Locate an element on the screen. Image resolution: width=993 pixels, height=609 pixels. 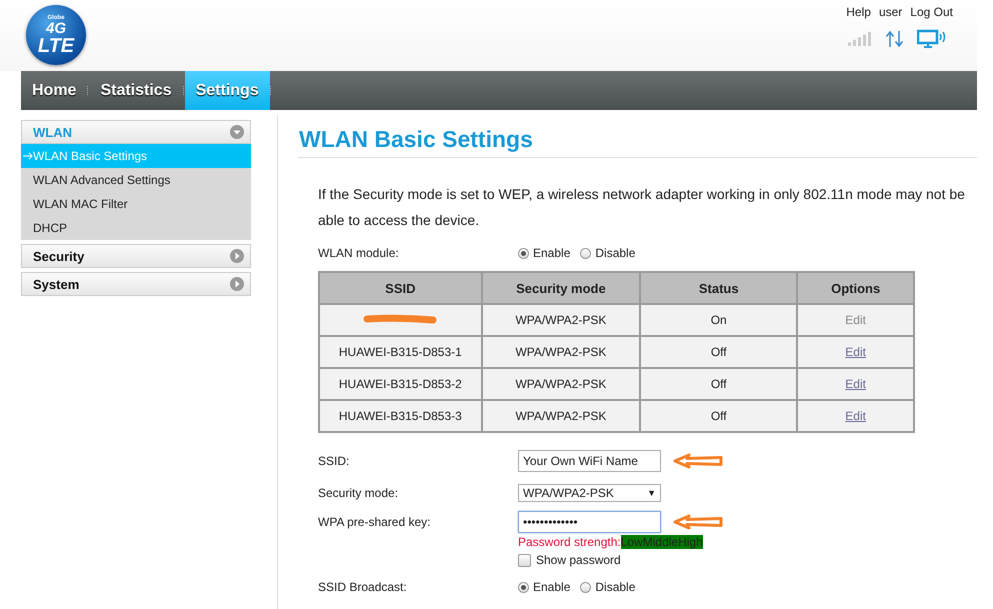
header-link: Help is located at coordinates (858, 12).